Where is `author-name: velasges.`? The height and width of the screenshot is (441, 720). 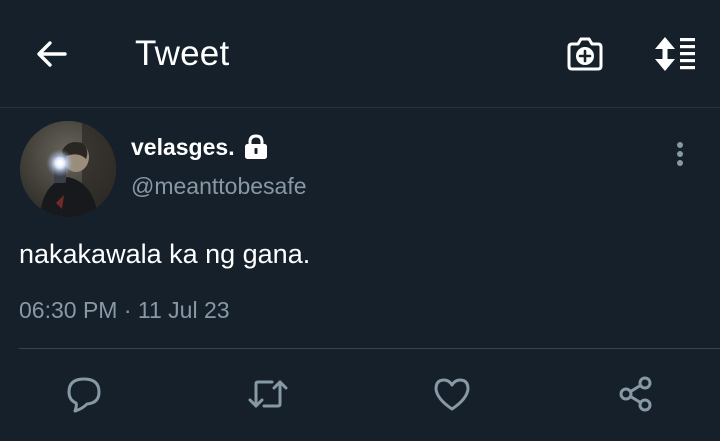 author-name: velasges. is located at coordinates (200, 147).